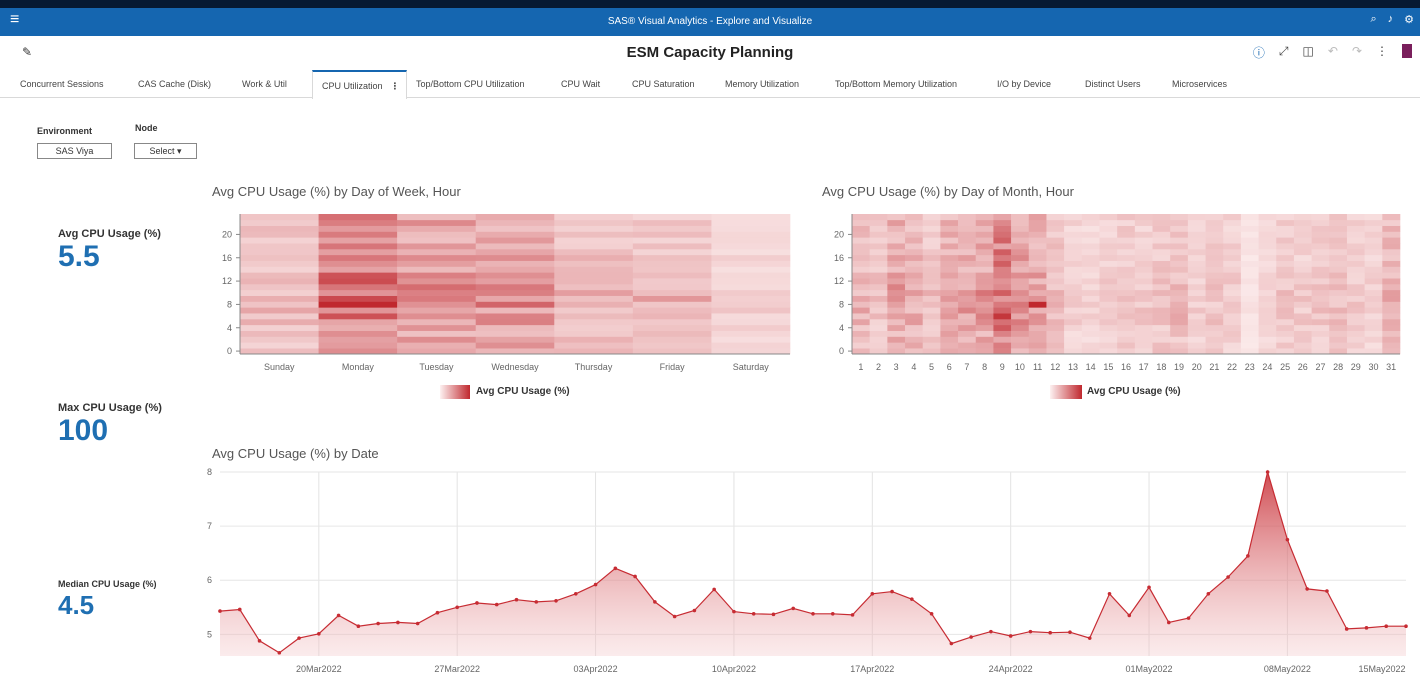 The width and height of the screenshot is (1420, 690). I want to click on bell-icon: ♪, so click(1391, 19).